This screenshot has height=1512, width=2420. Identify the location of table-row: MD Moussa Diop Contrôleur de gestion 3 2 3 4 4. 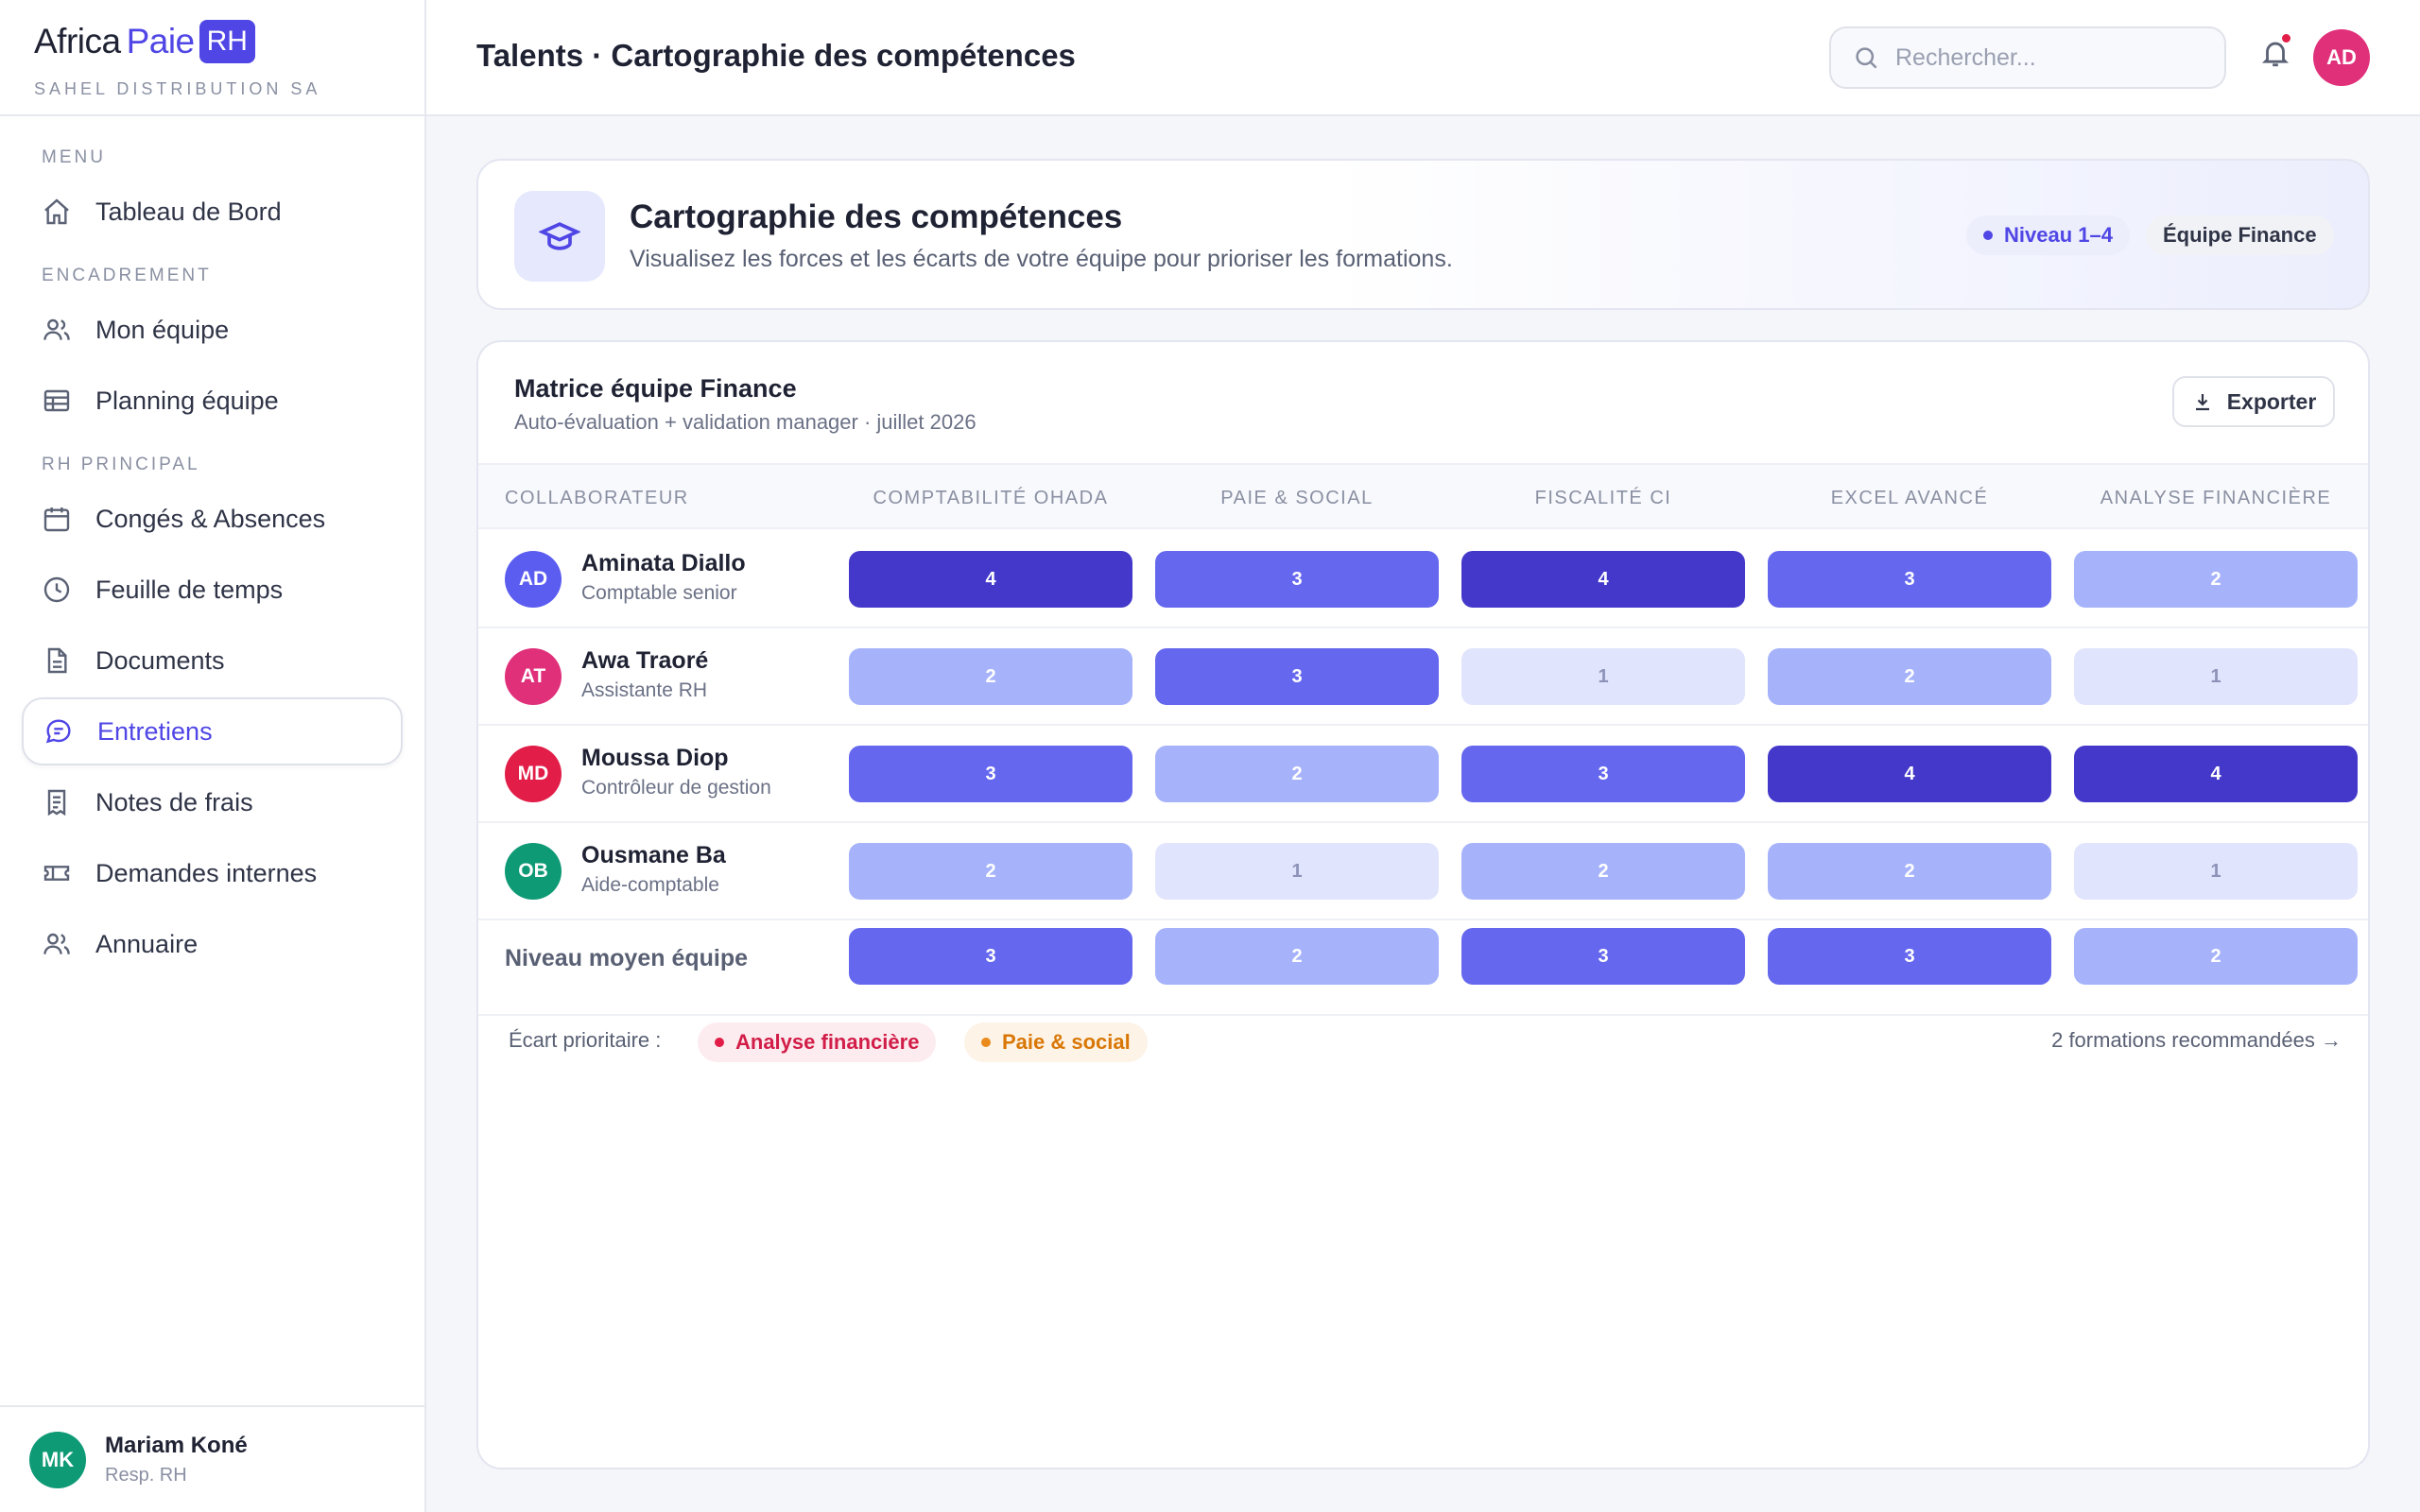
(1423, 774).